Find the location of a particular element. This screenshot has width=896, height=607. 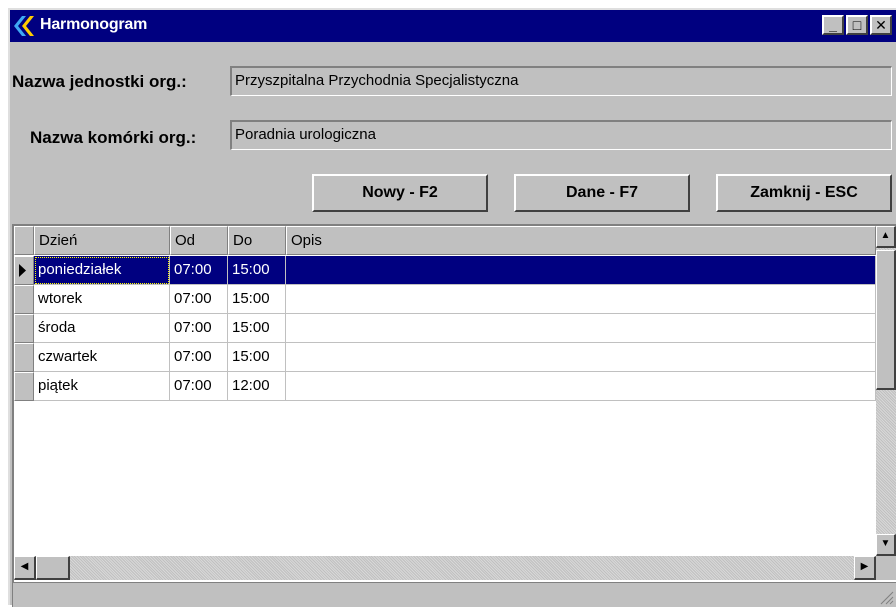

cell-to: 12:00 is located at coordinates (257, 386).